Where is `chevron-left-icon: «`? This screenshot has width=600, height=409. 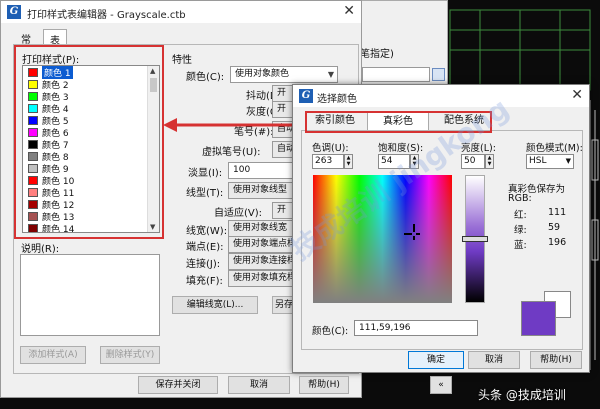
chevron-left-icon: « is located at coordinates (441, 385).